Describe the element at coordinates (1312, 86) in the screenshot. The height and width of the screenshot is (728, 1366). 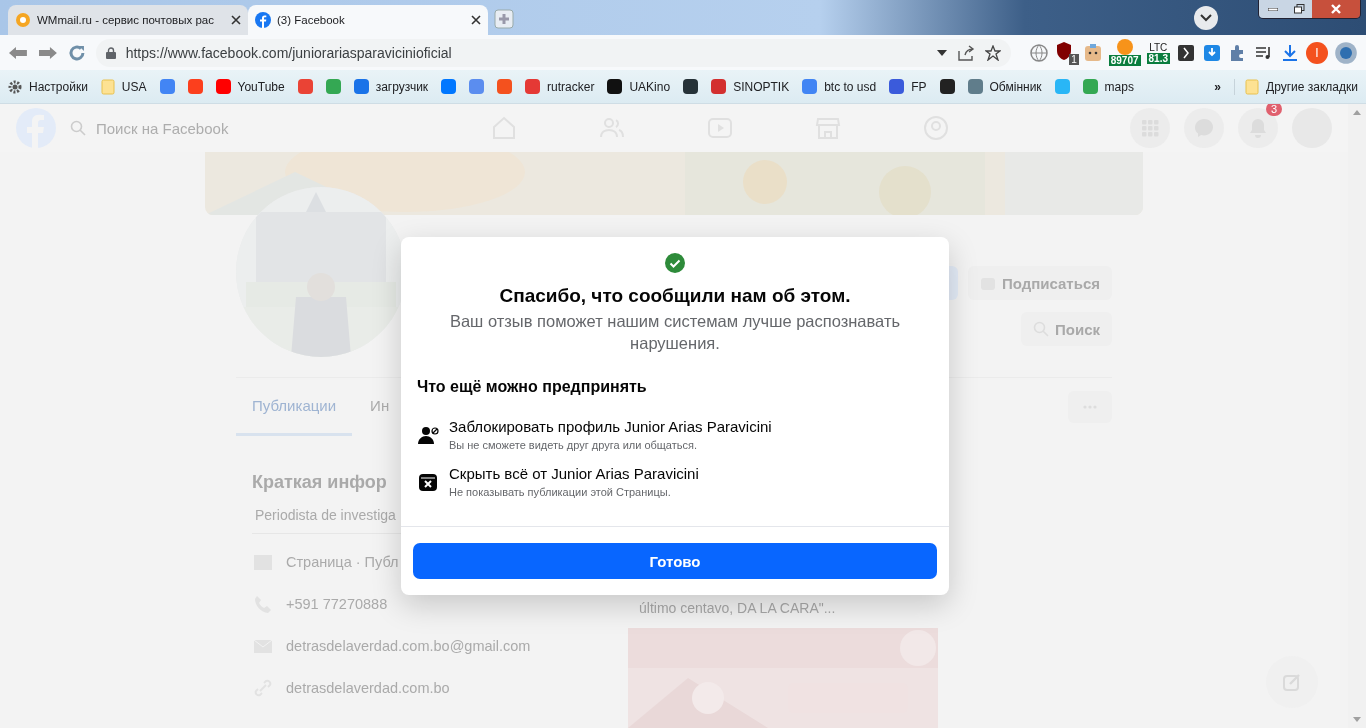
I see `bookmark-label: Другие закладки` at that location.